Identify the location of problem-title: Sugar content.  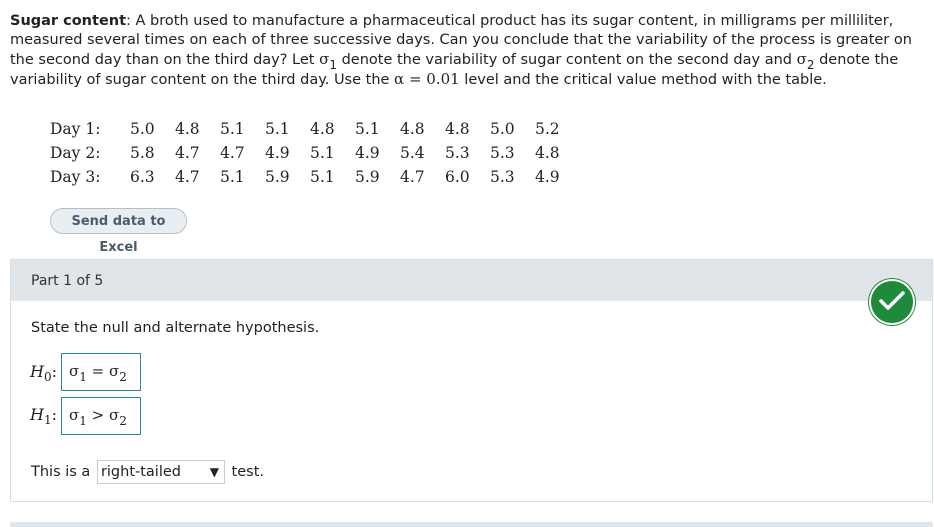
(68, 21).